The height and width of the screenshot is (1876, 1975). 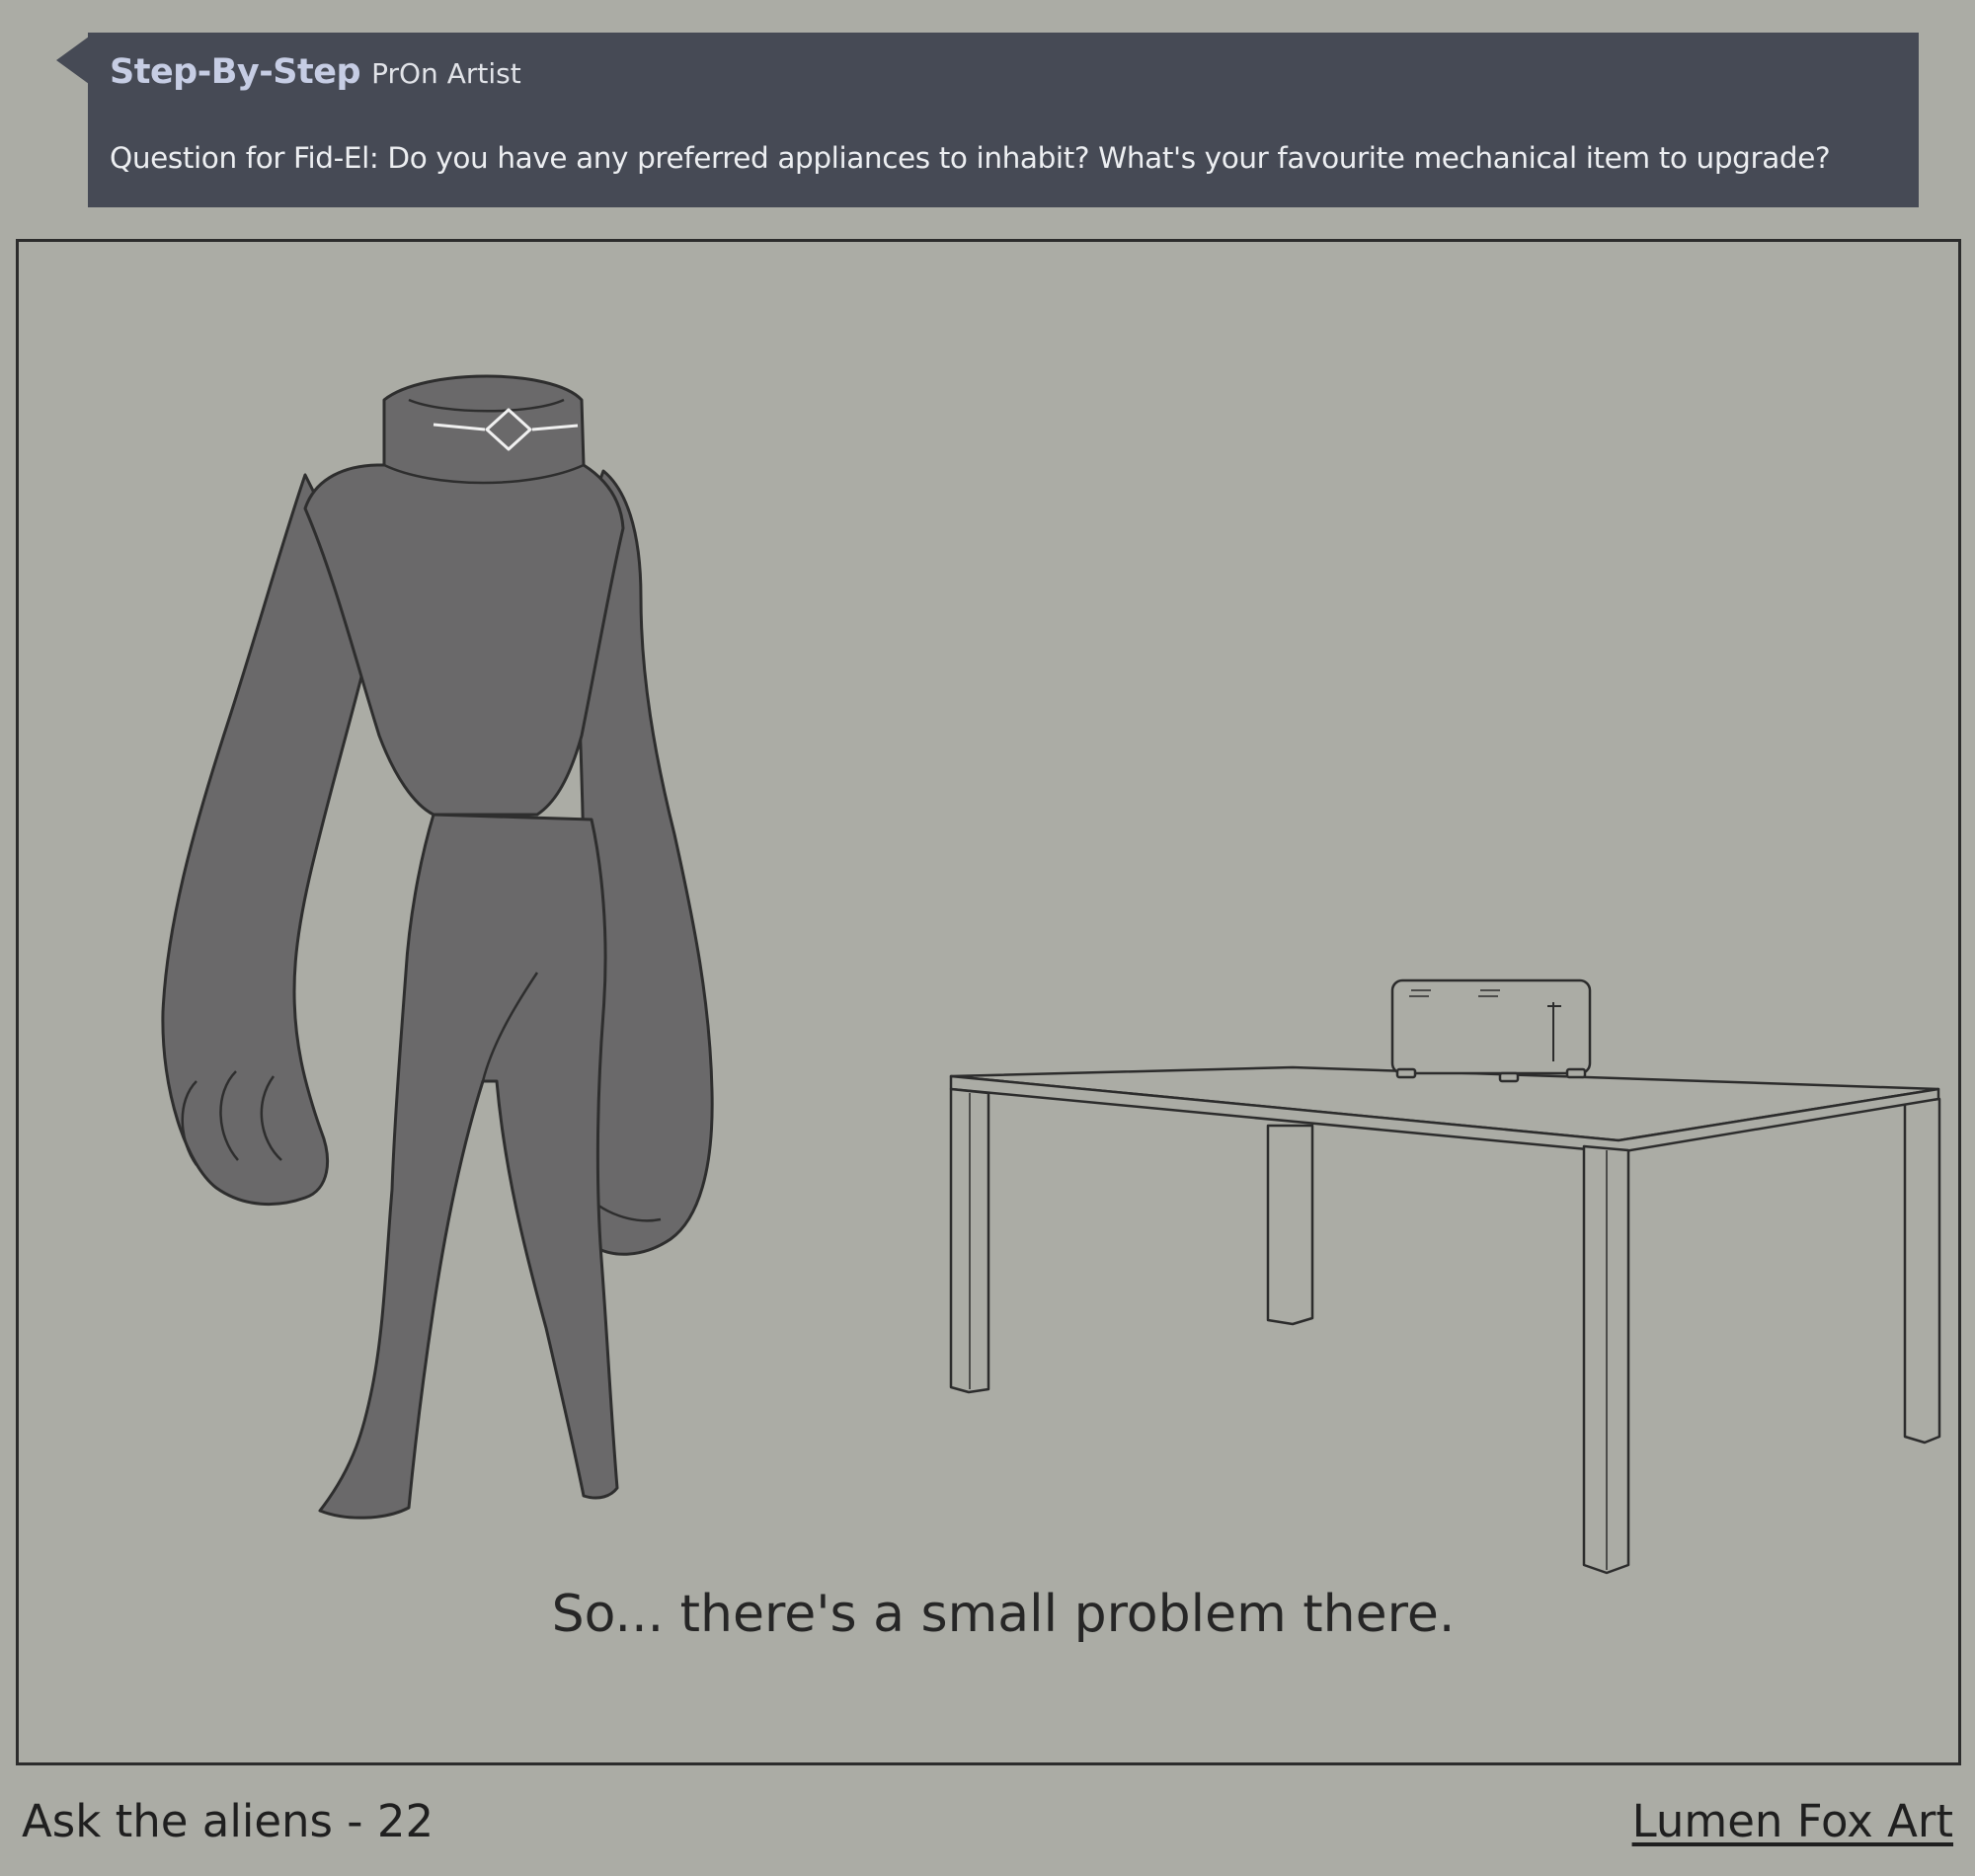 What do you see at coordinates (1445, 1320) in the screenshot?
I see `table-icon` at bounding box center [1445, 1320].